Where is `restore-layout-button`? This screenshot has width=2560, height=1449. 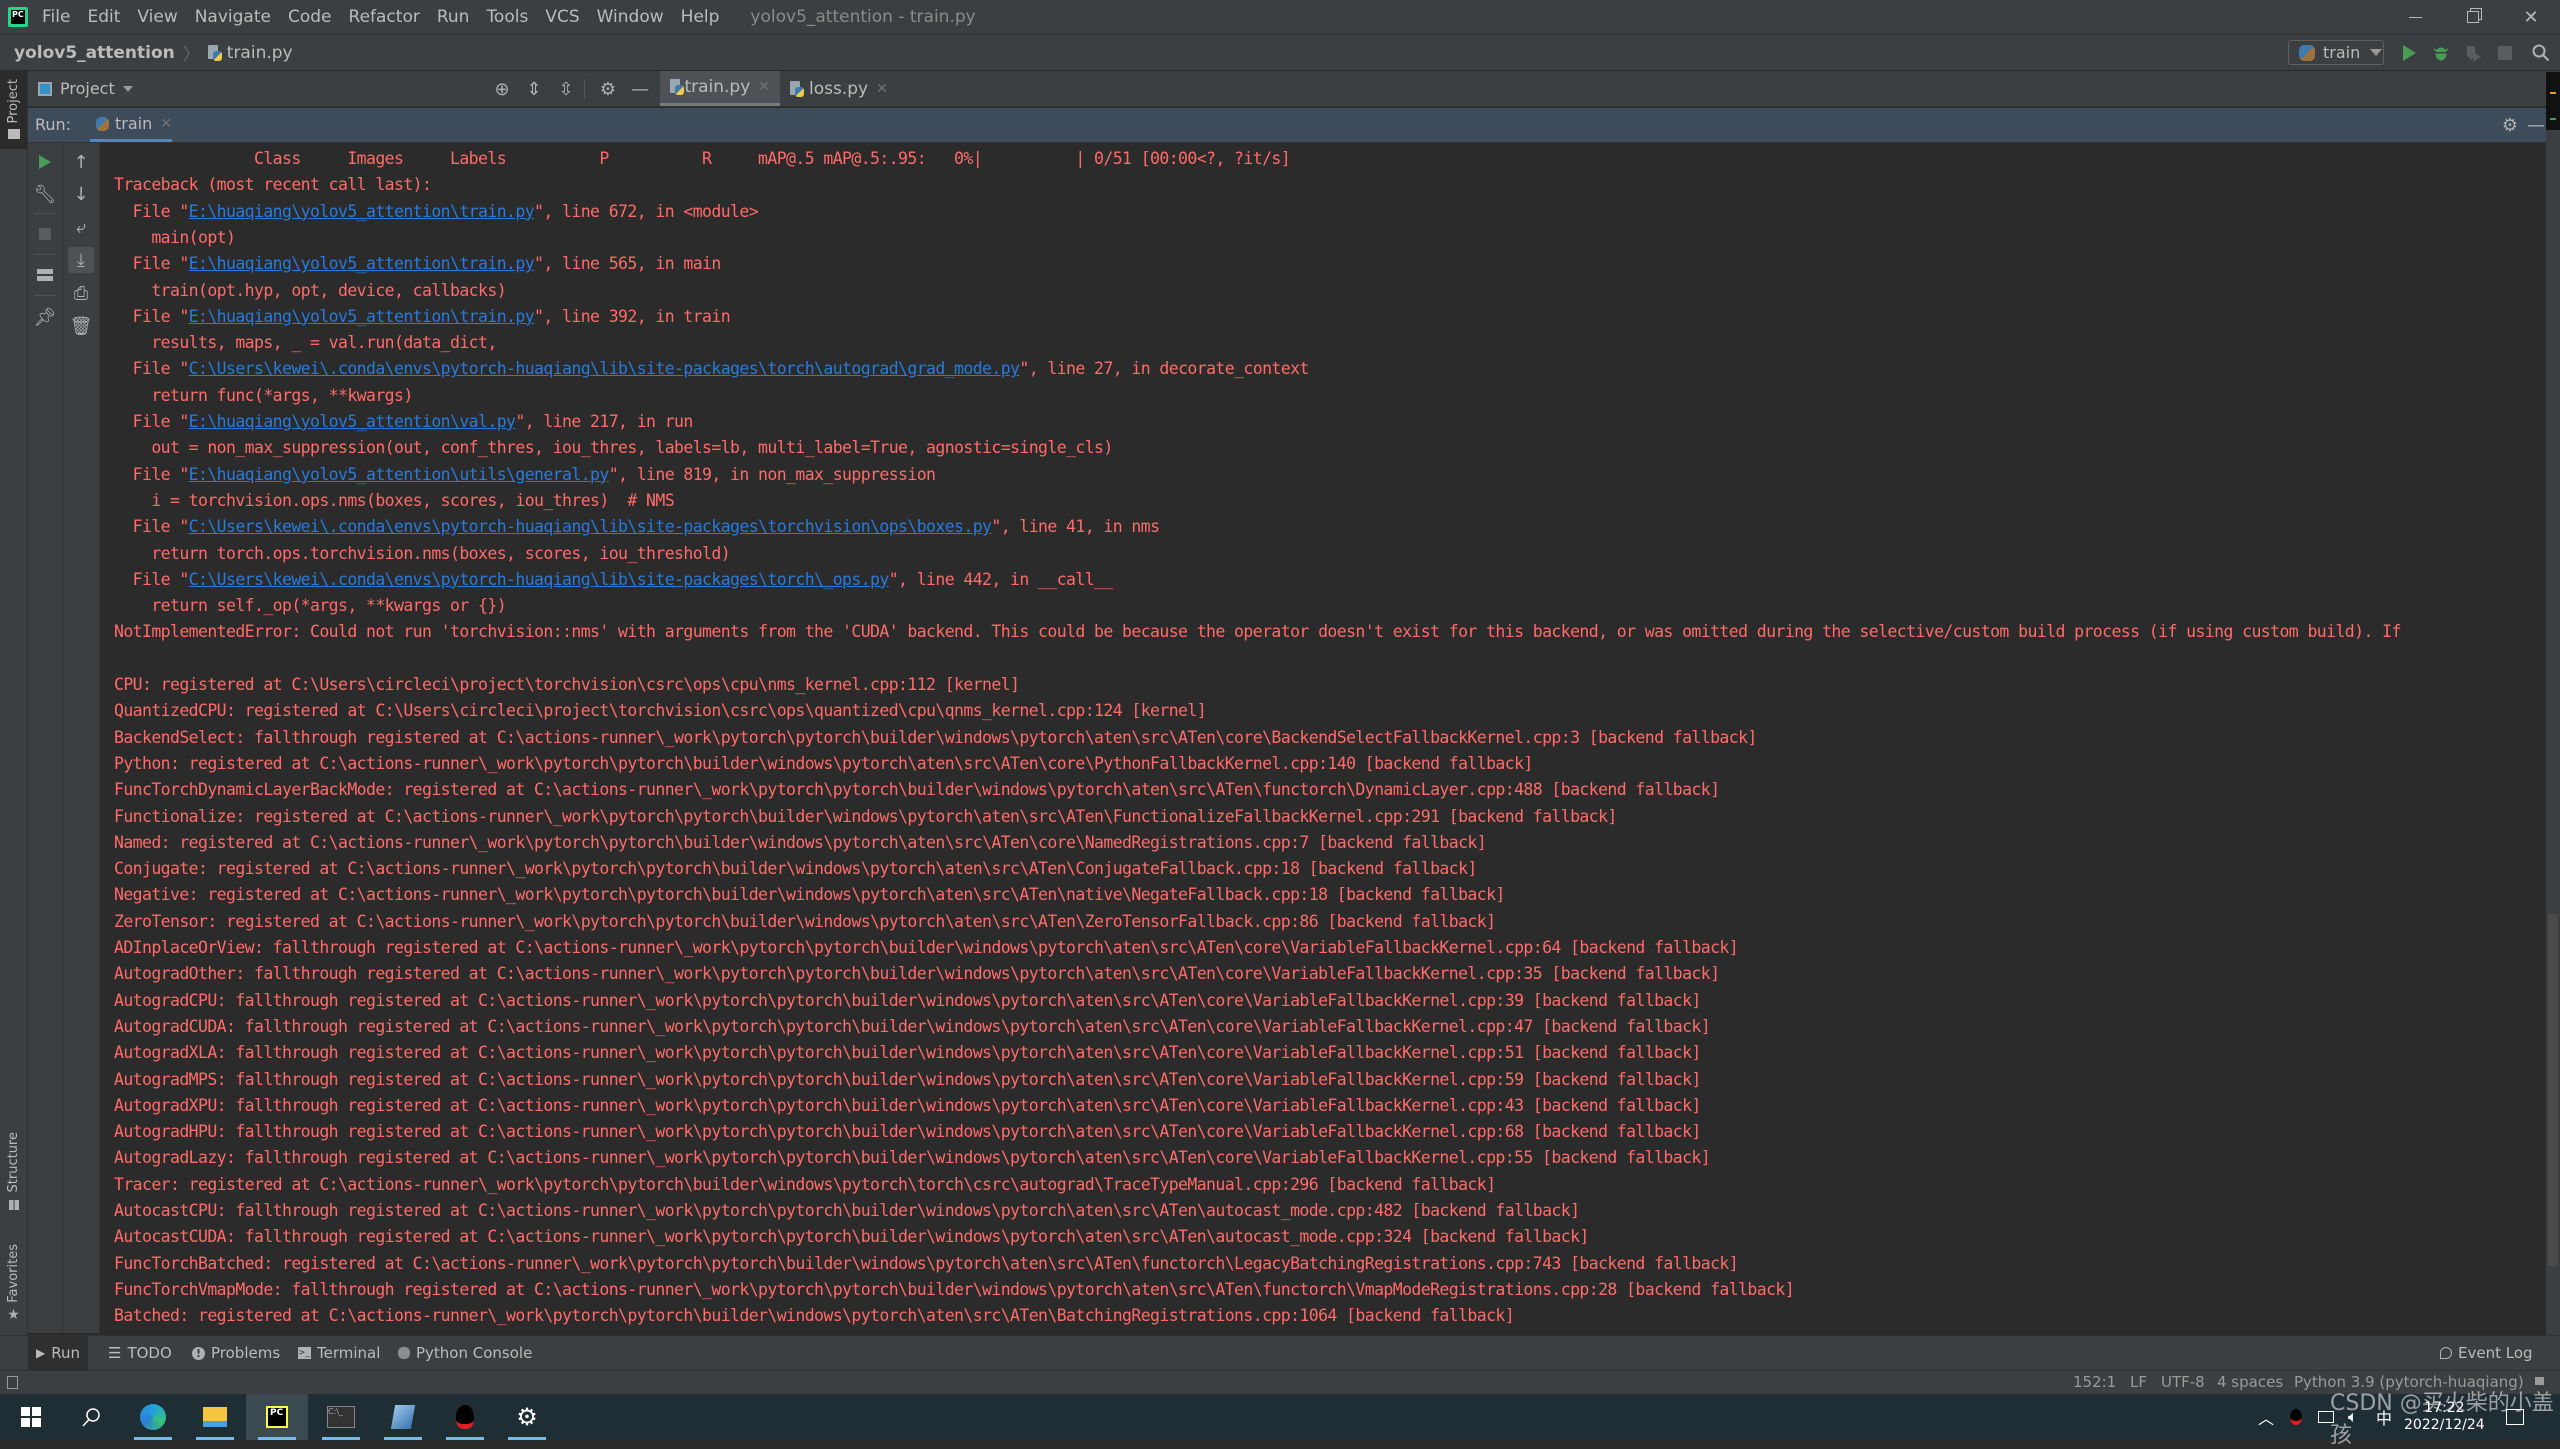
restore-layout-button is located at coordinates (45, 275).